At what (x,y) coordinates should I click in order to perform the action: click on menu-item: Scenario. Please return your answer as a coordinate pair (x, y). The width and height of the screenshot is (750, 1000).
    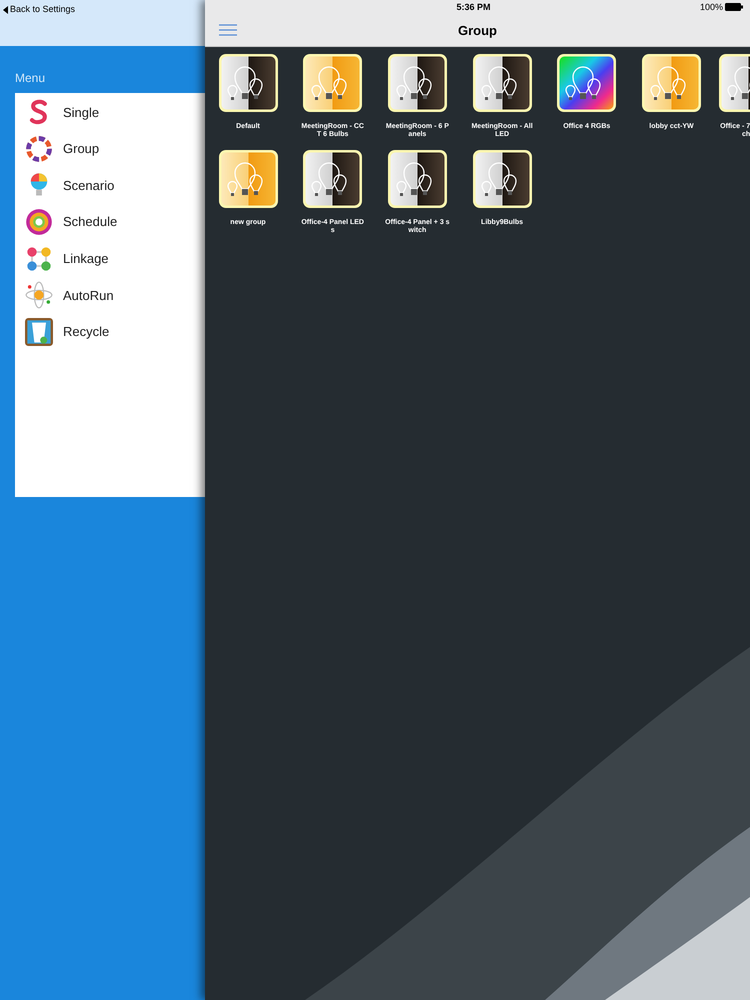
    Looking at the image, I should click on (110, 185).